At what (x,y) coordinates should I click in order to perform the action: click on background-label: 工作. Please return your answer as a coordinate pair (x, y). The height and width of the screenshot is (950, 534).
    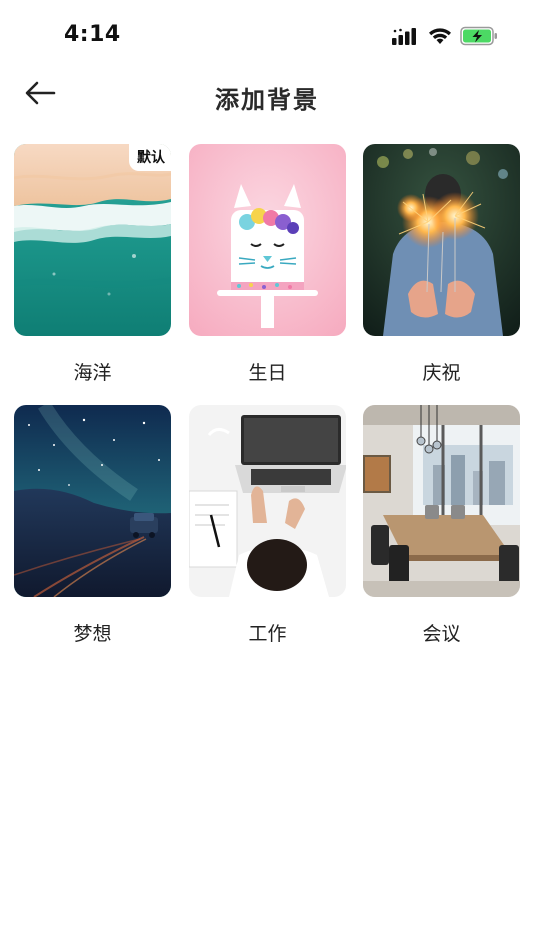
    Looking at the image, I should click on (267, 634).